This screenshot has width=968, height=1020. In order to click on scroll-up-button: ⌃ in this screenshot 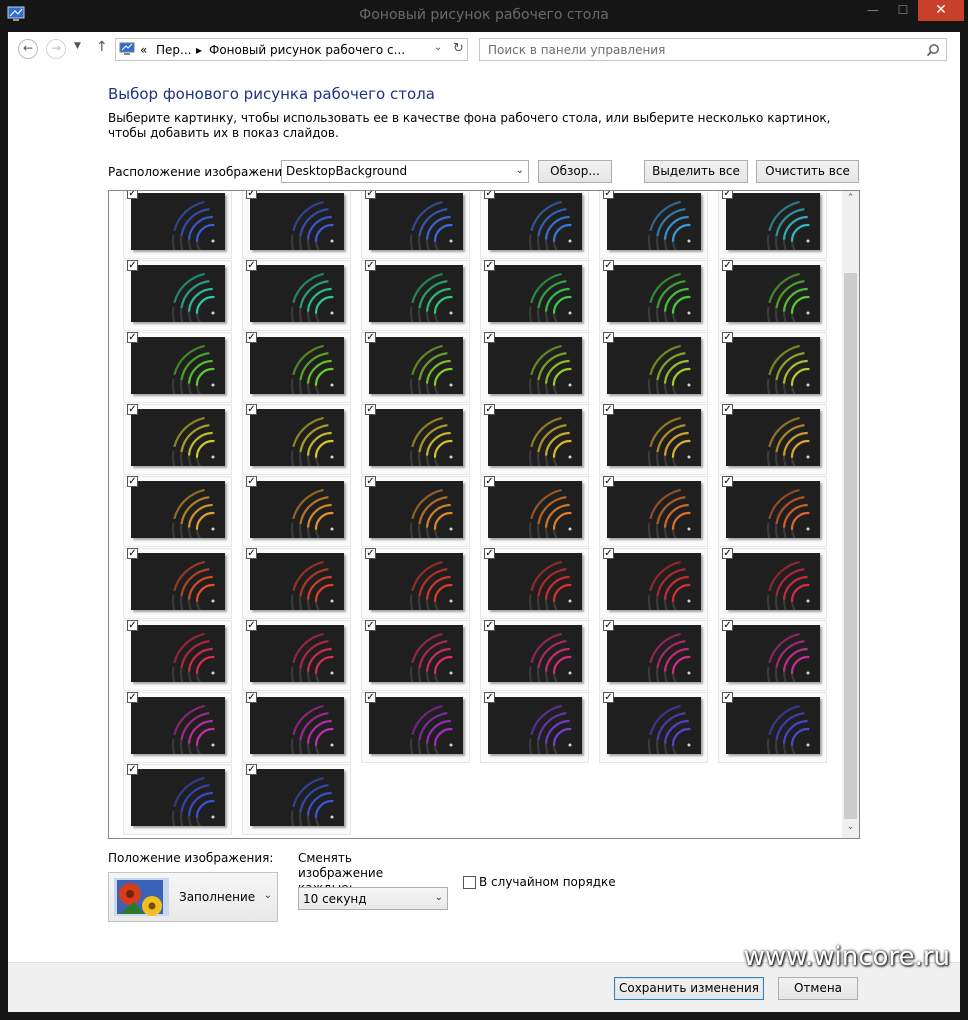, I will do `click(850, 200)`.